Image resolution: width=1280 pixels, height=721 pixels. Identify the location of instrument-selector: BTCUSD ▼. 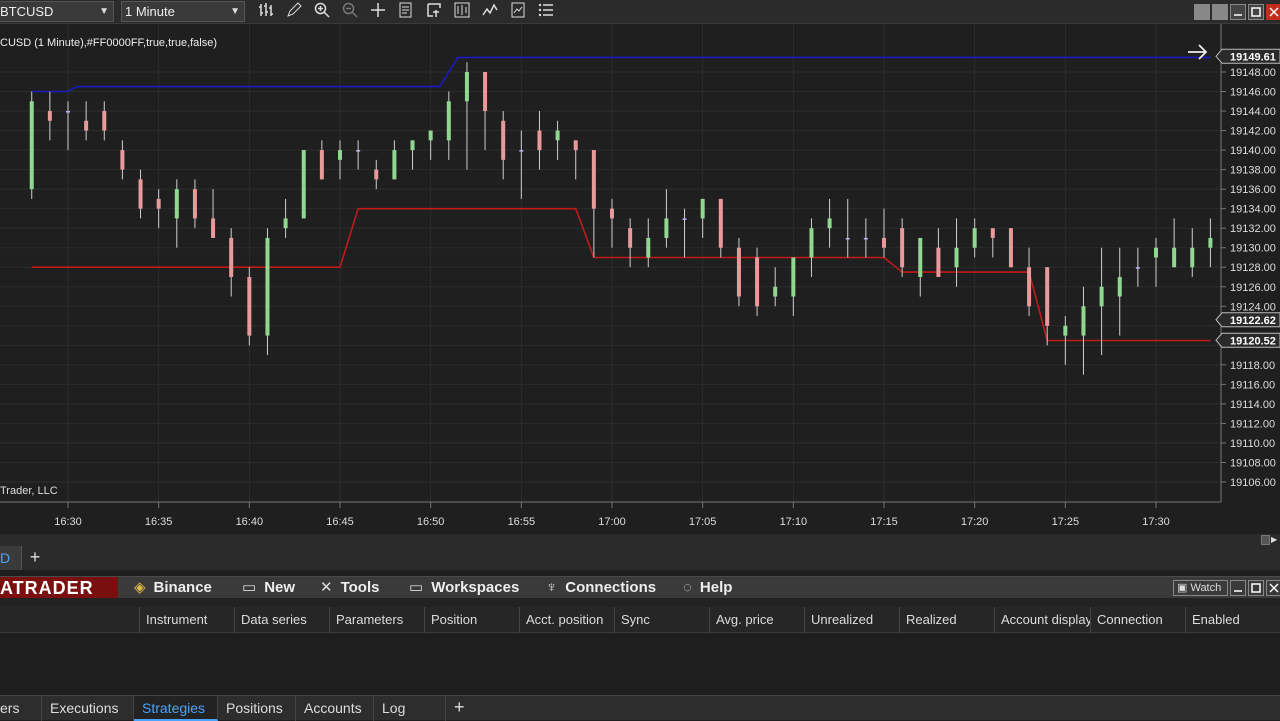
(57, 11).